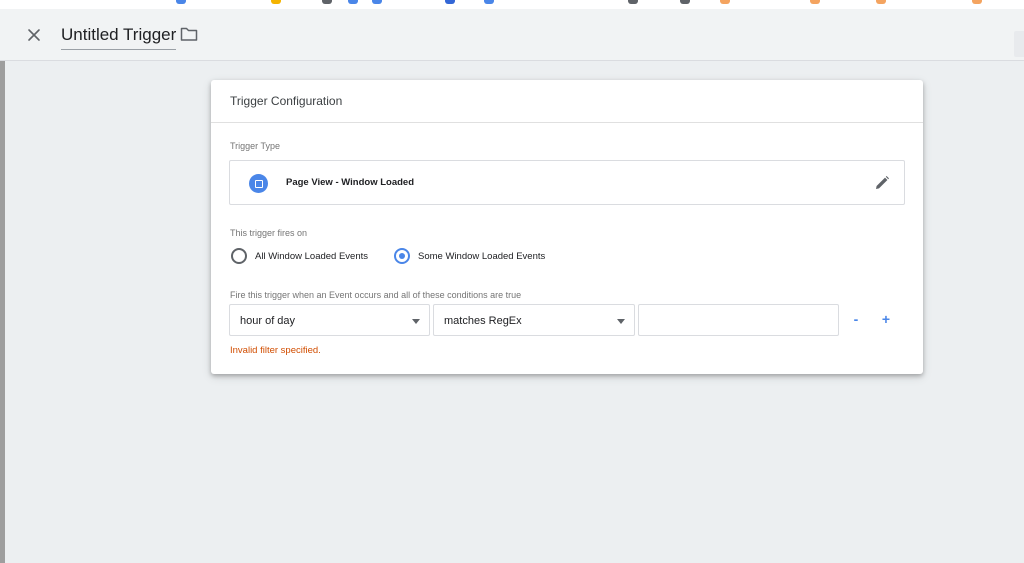 This screenshot has width=1024, height=563. I want to click on remove-condition-button: -, so click(856, 319).